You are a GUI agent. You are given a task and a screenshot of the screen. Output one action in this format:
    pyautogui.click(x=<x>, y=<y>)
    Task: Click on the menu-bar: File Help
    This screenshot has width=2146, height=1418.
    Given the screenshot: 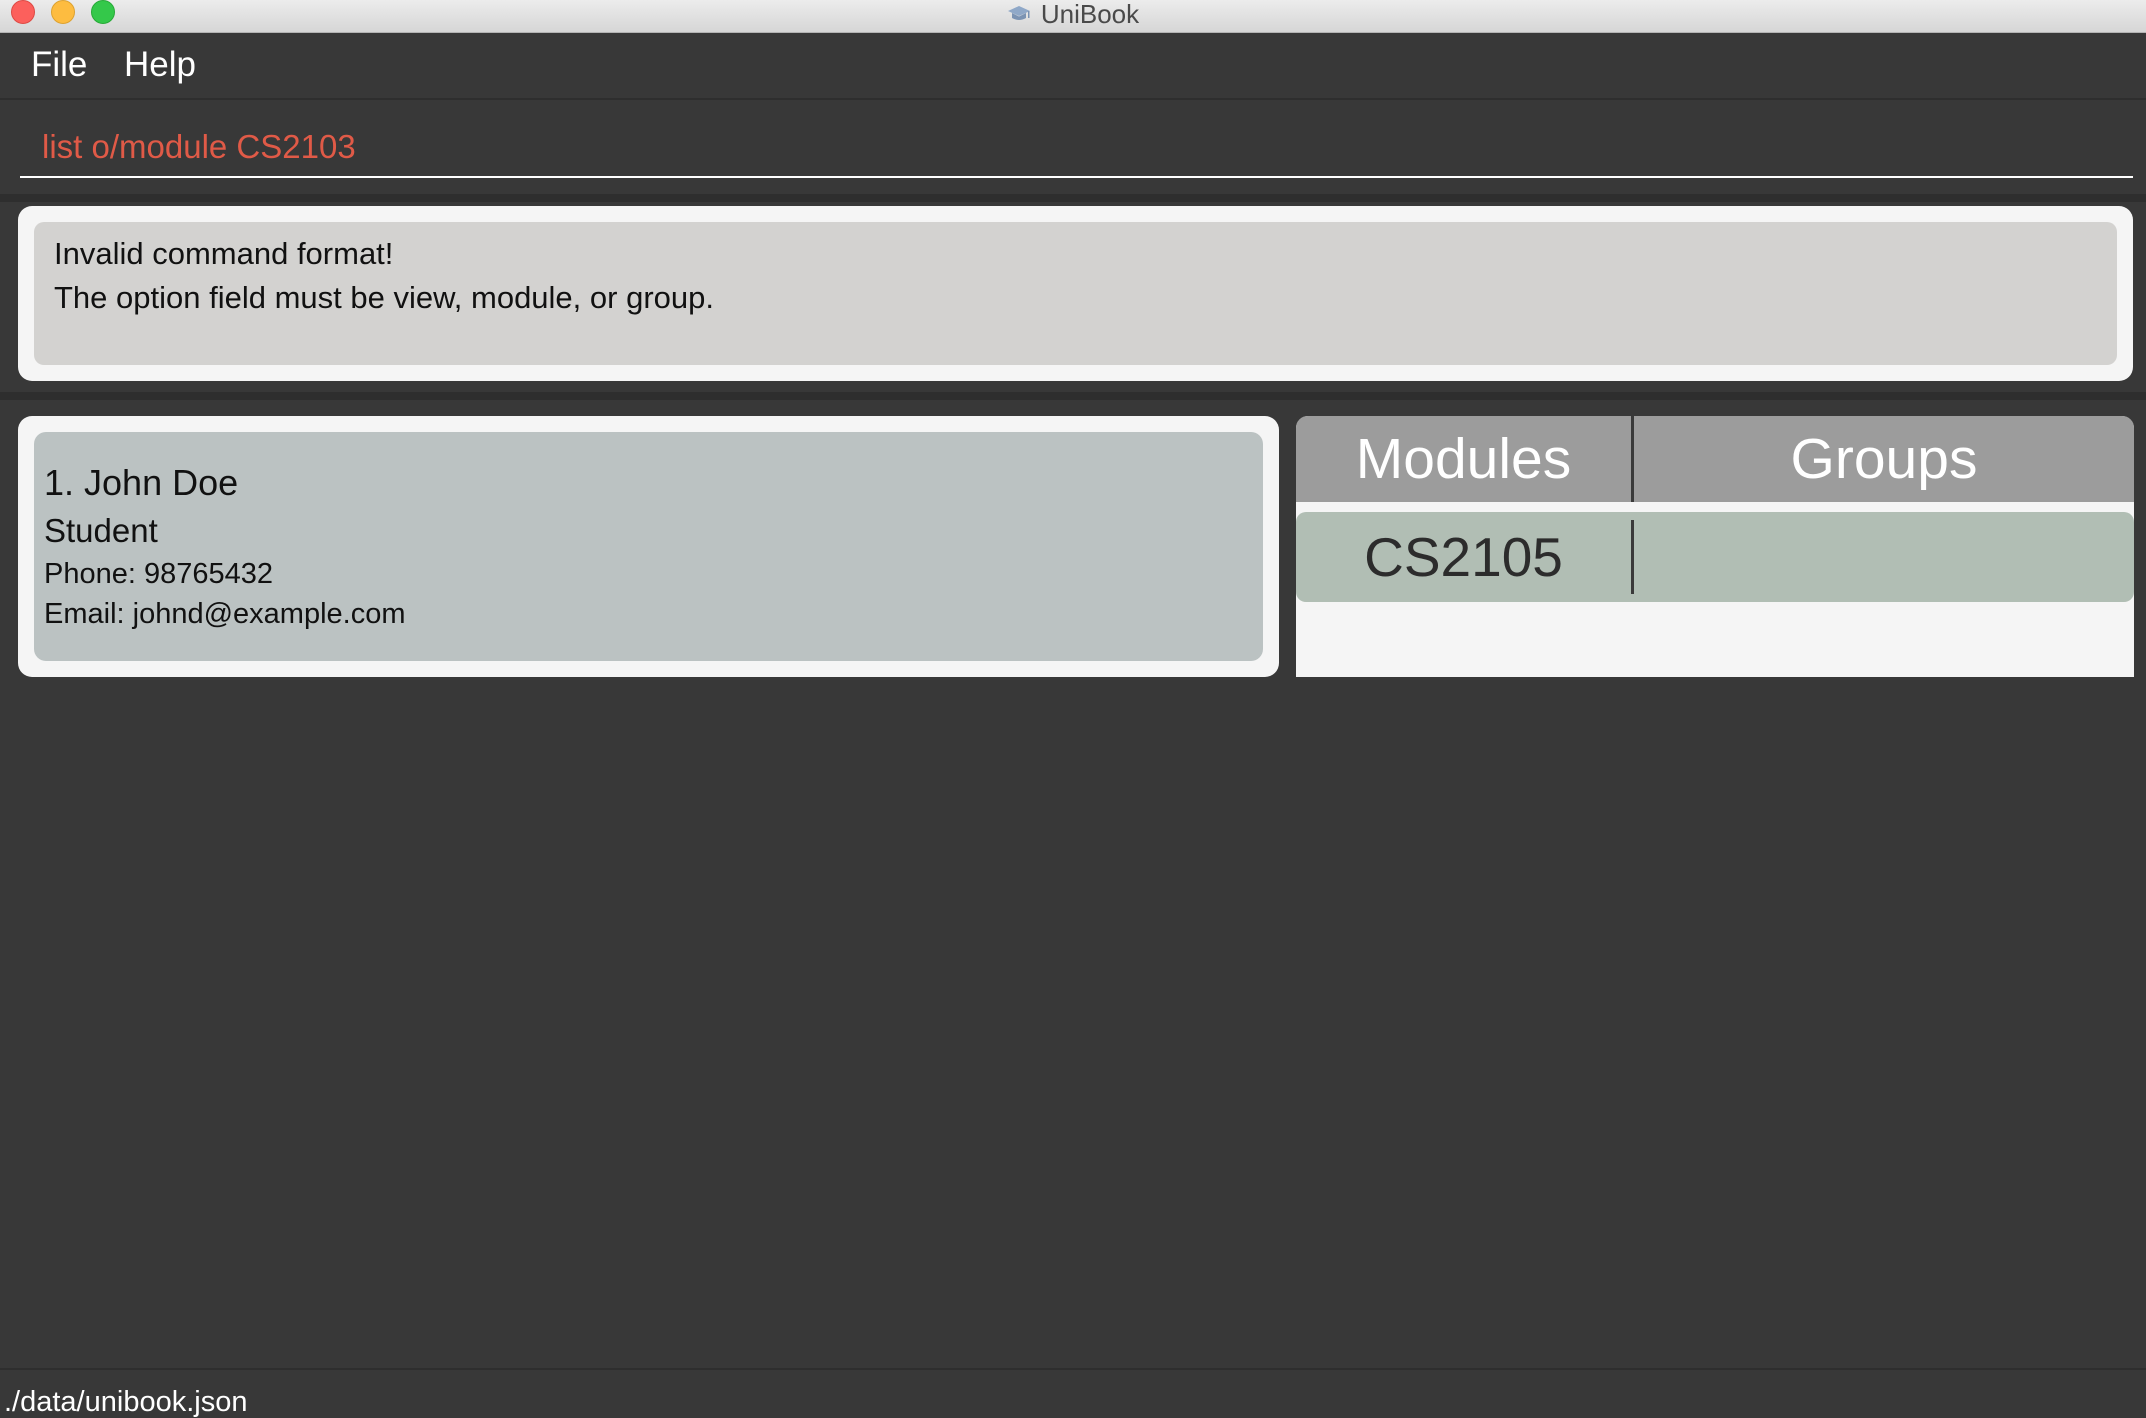 What is the action you would take?
    pyautogui.click(x=1073, y=66)
    